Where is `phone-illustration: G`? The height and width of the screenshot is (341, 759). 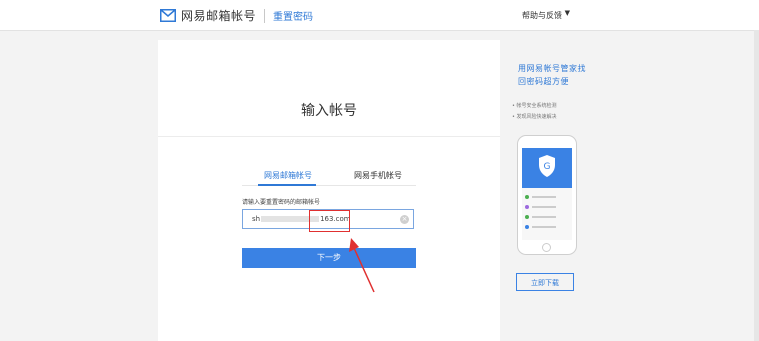
phone-illustration: G is located at coordinates (547, 195).